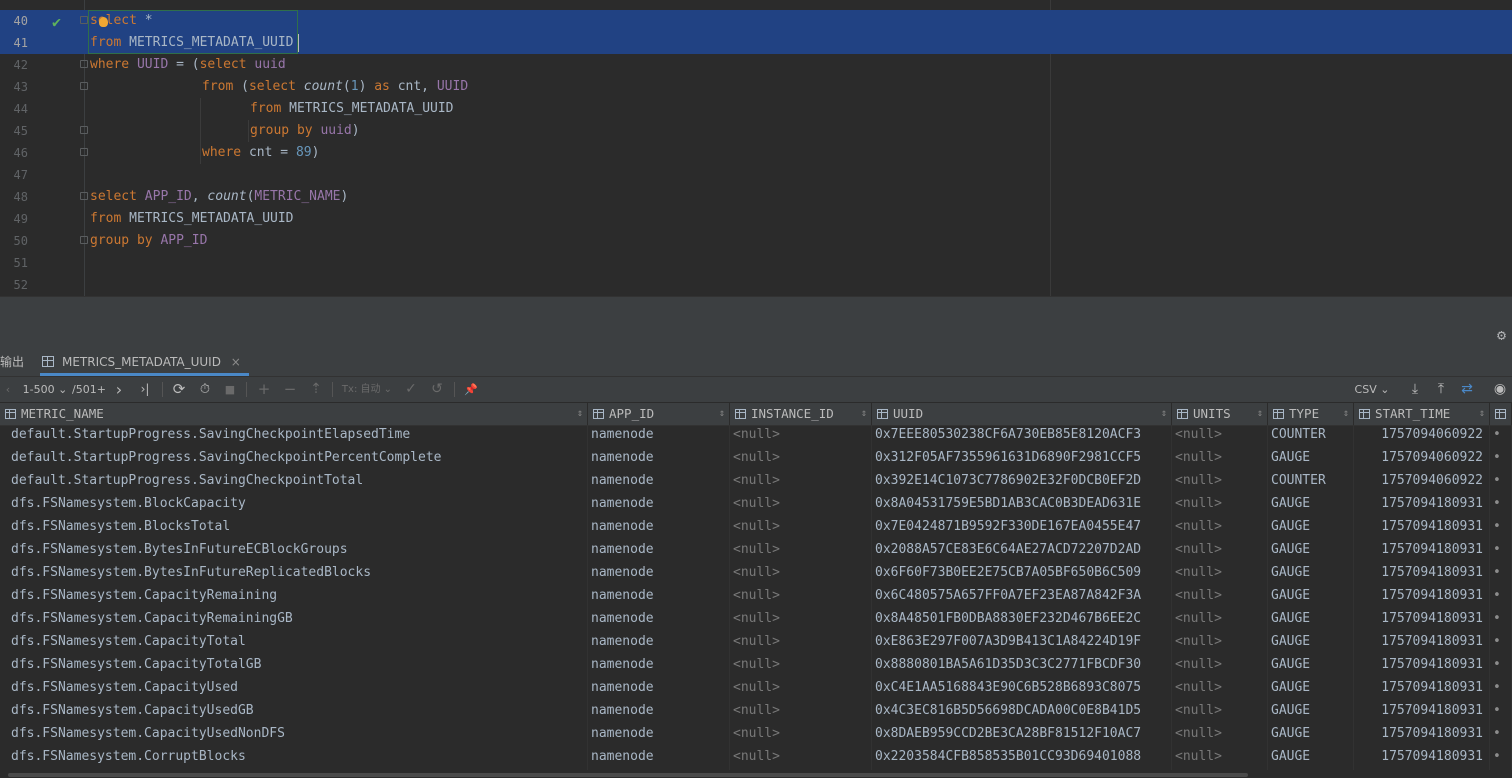  What do you see at coordinates (756, 197) in the screenshot?
I see `editor-line: 48 select APP_ID, count(METRIC_NAME)` at bounding box center [756, 197].